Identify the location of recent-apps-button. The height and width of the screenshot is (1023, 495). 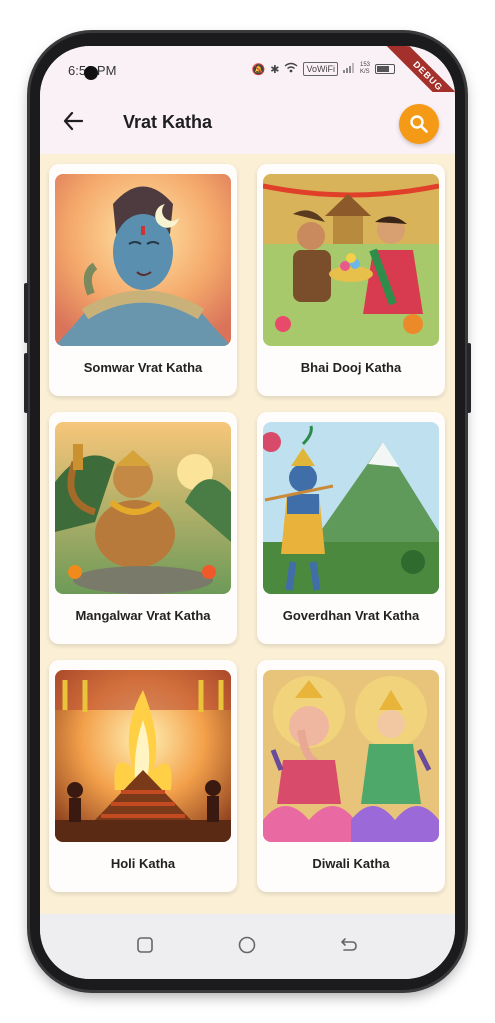
(145, 945).